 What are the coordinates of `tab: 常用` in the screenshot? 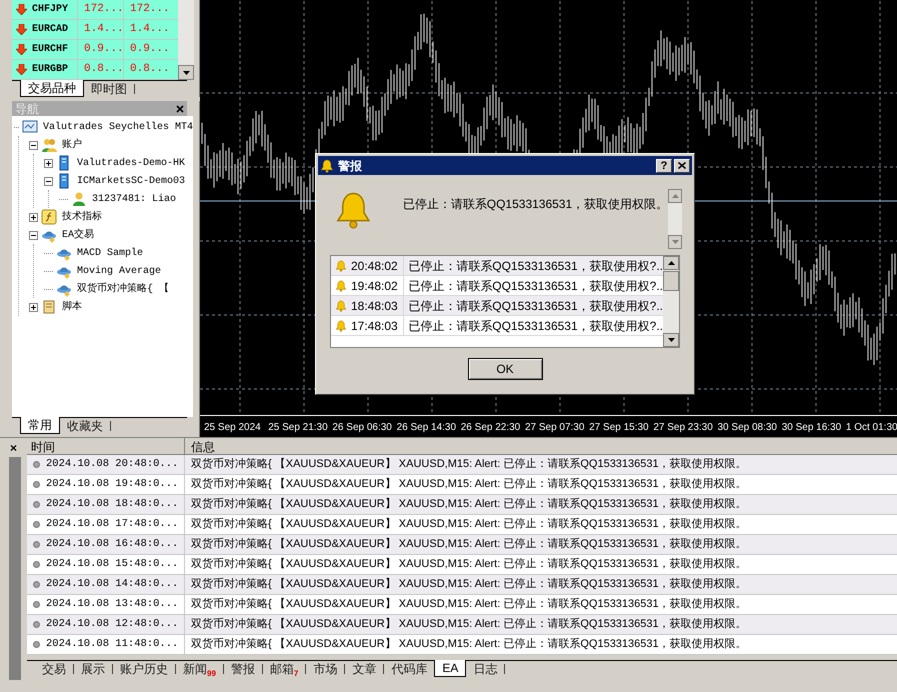 It's located at (40, 425).